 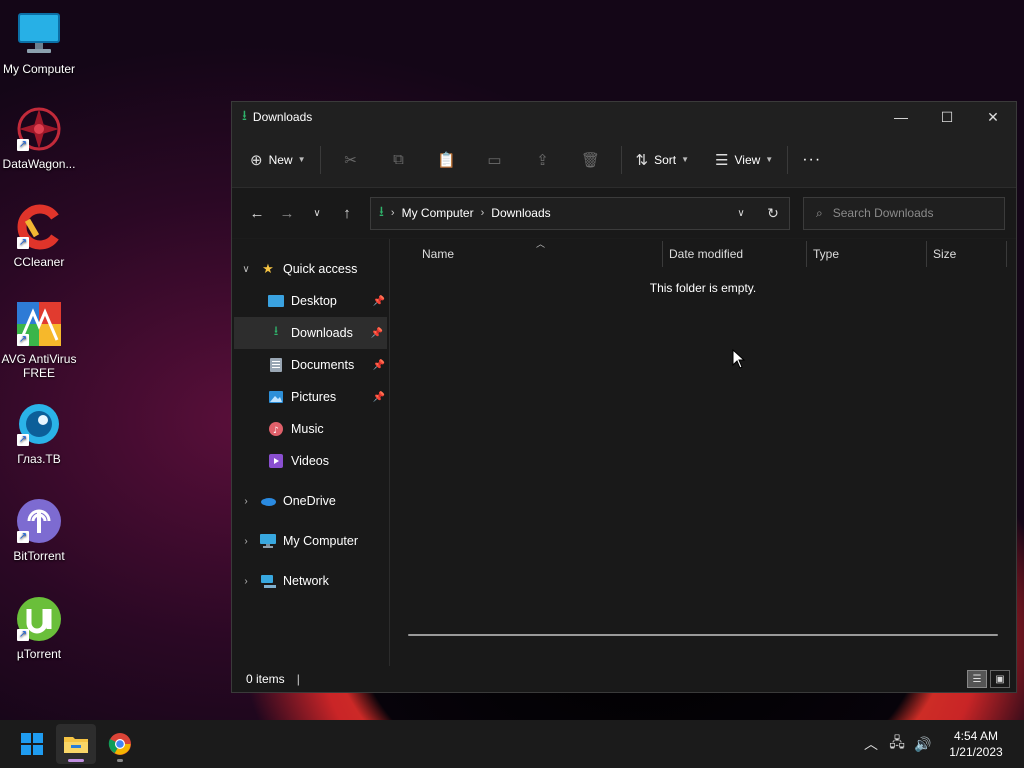 What do you see at coordinates (39, 619) in the screenshot?
I see `utorrent-icon: ↗` at bounding box center [39, 619].